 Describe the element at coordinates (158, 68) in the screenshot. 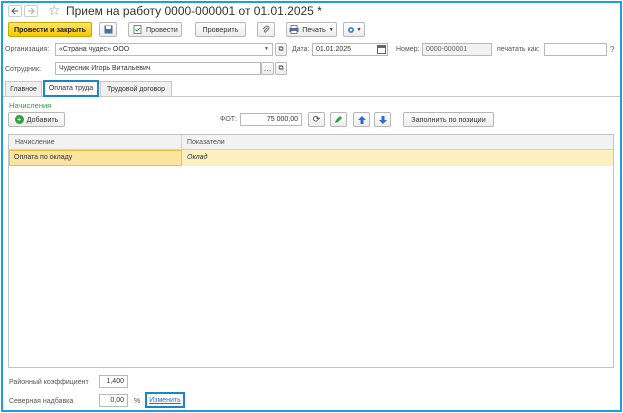

I see `employee-field: Чудесник Игорь Витальевич` at that location.